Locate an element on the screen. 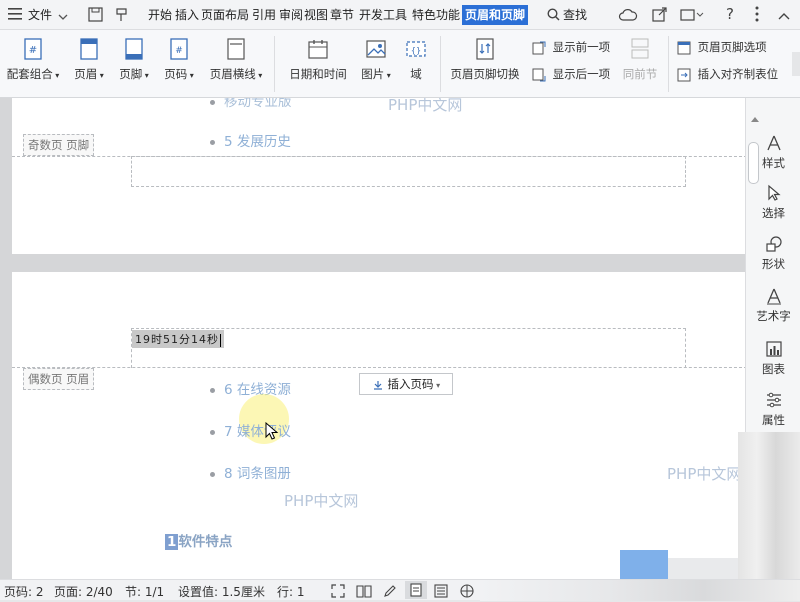 This screenshot has width=800, height=602. header-line-label: 页眉横线 is located at coordinates (232, 74).